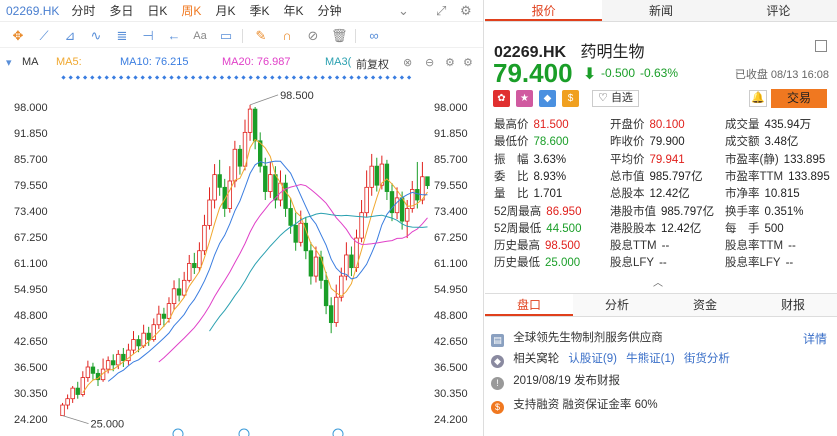  I want to click on stat-label: 每 手, so click(742, 228).